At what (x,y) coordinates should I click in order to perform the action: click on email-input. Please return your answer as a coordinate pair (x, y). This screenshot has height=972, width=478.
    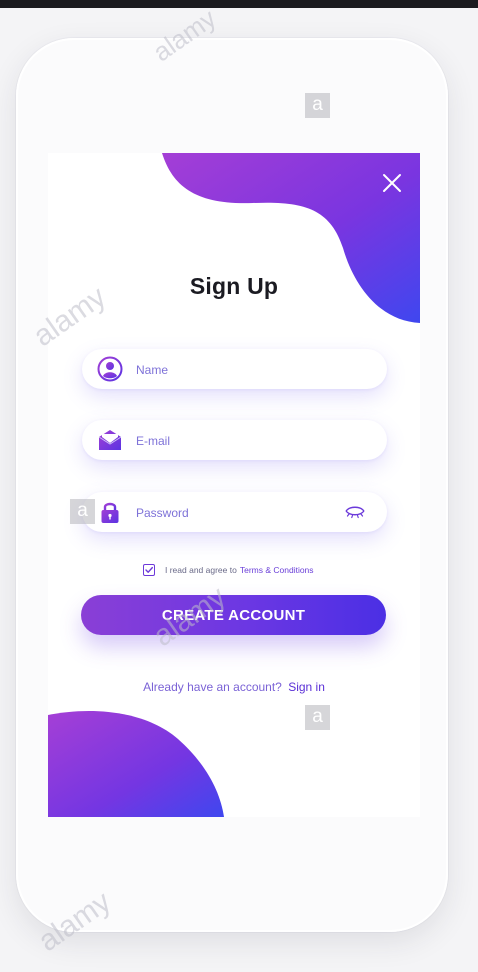
    Looking at the image, I should click on (236, 441).